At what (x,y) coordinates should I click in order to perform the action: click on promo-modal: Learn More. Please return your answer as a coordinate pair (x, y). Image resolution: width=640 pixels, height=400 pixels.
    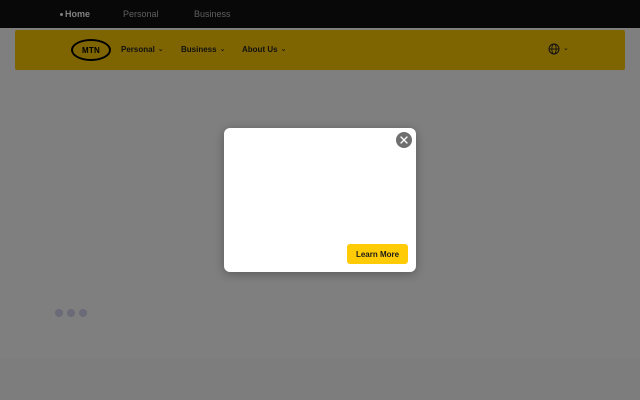
    Looking at the image, I should click on (320, 200).